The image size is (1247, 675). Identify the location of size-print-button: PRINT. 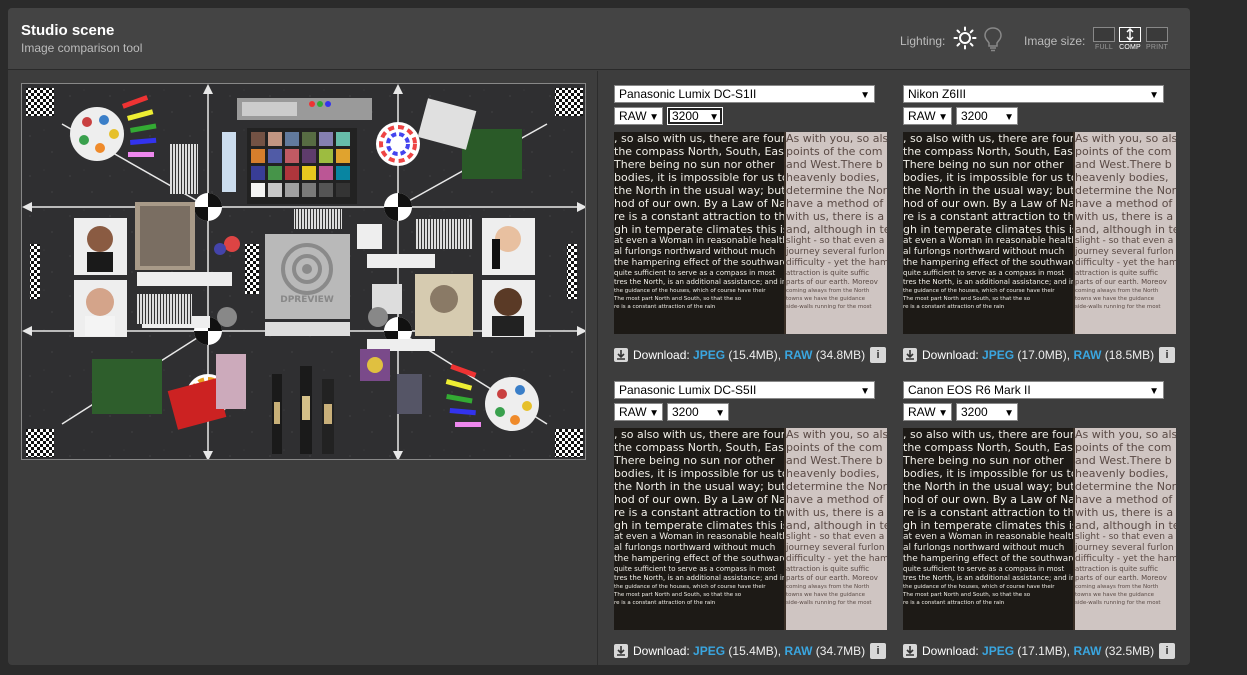
(1157, 40).